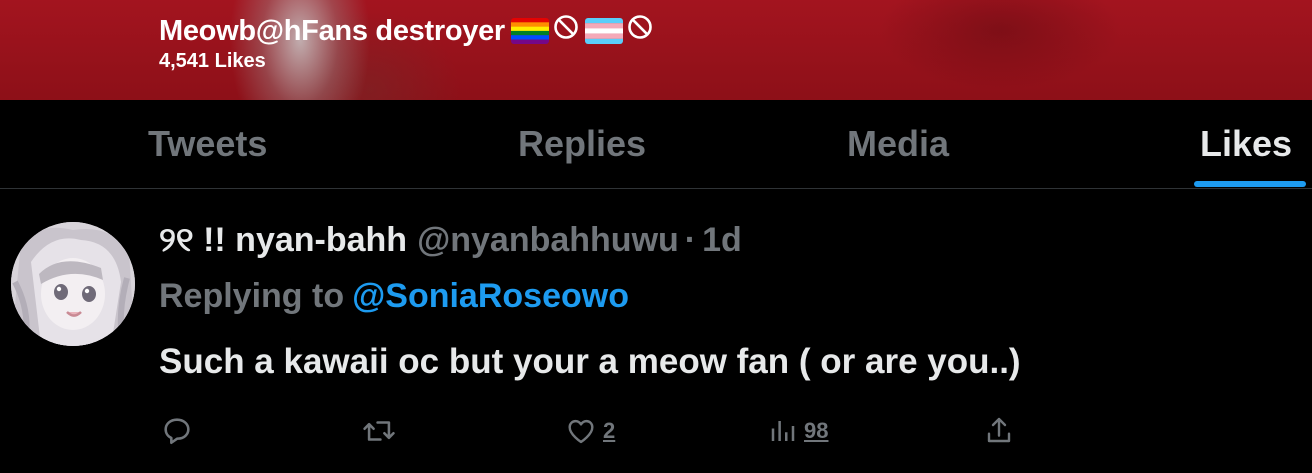 The image size is (1312, 473). I want to click on display-name: ୨୧ !! nyan-bahh, so click(283, 240).